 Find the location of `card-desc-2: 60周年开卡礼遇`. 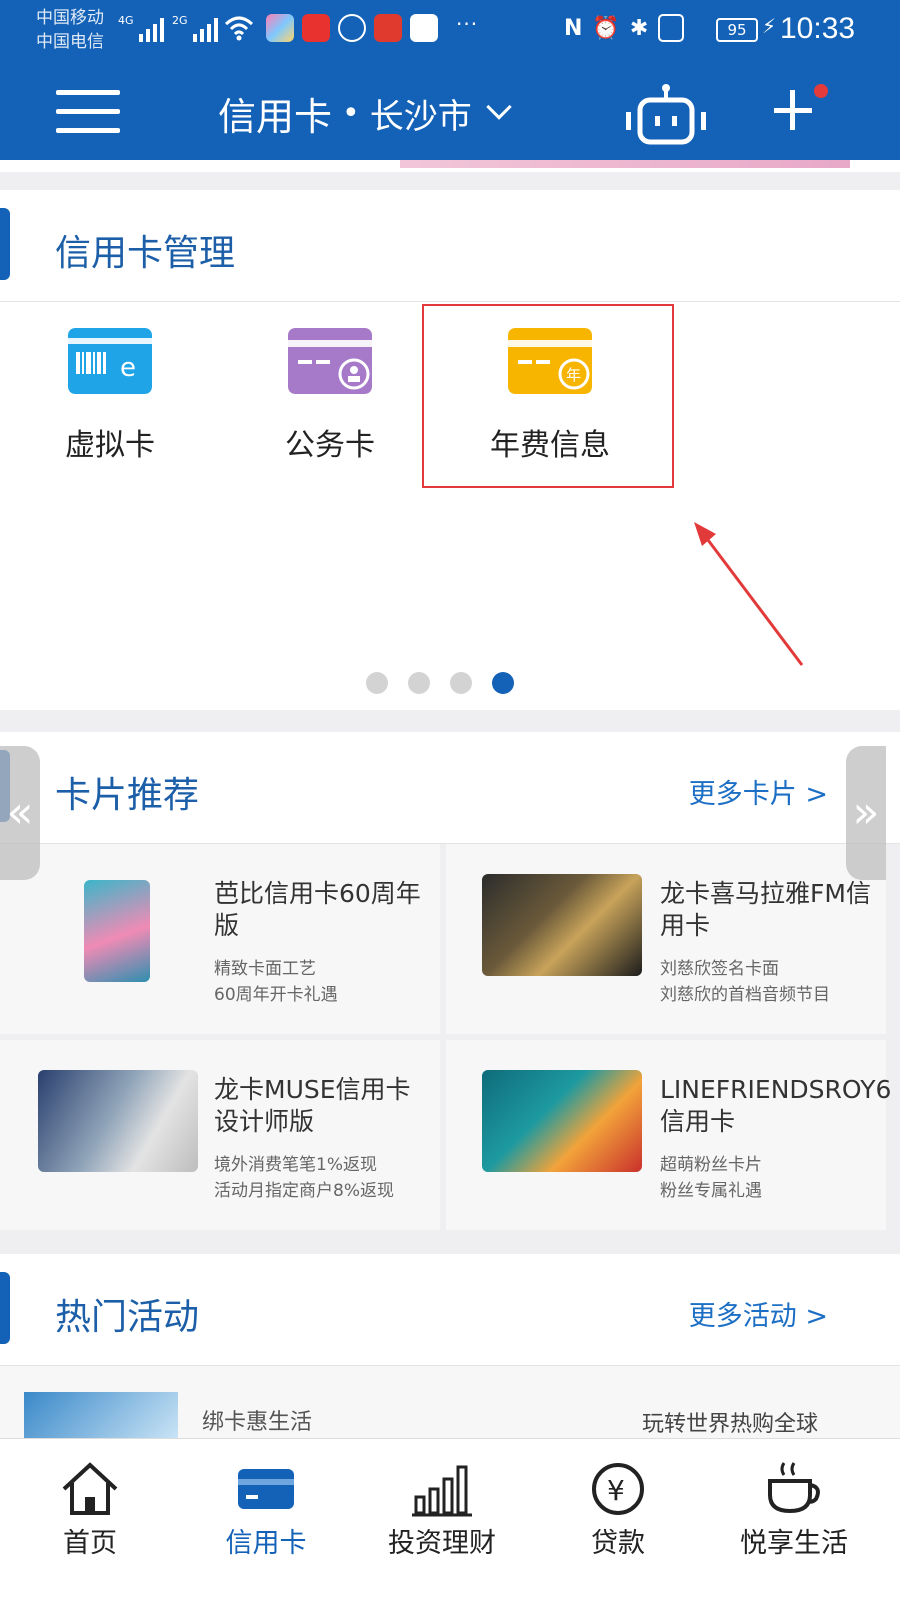

card-desc-2: 60周年开卡礼遇 is located at coordinates (276, 995).